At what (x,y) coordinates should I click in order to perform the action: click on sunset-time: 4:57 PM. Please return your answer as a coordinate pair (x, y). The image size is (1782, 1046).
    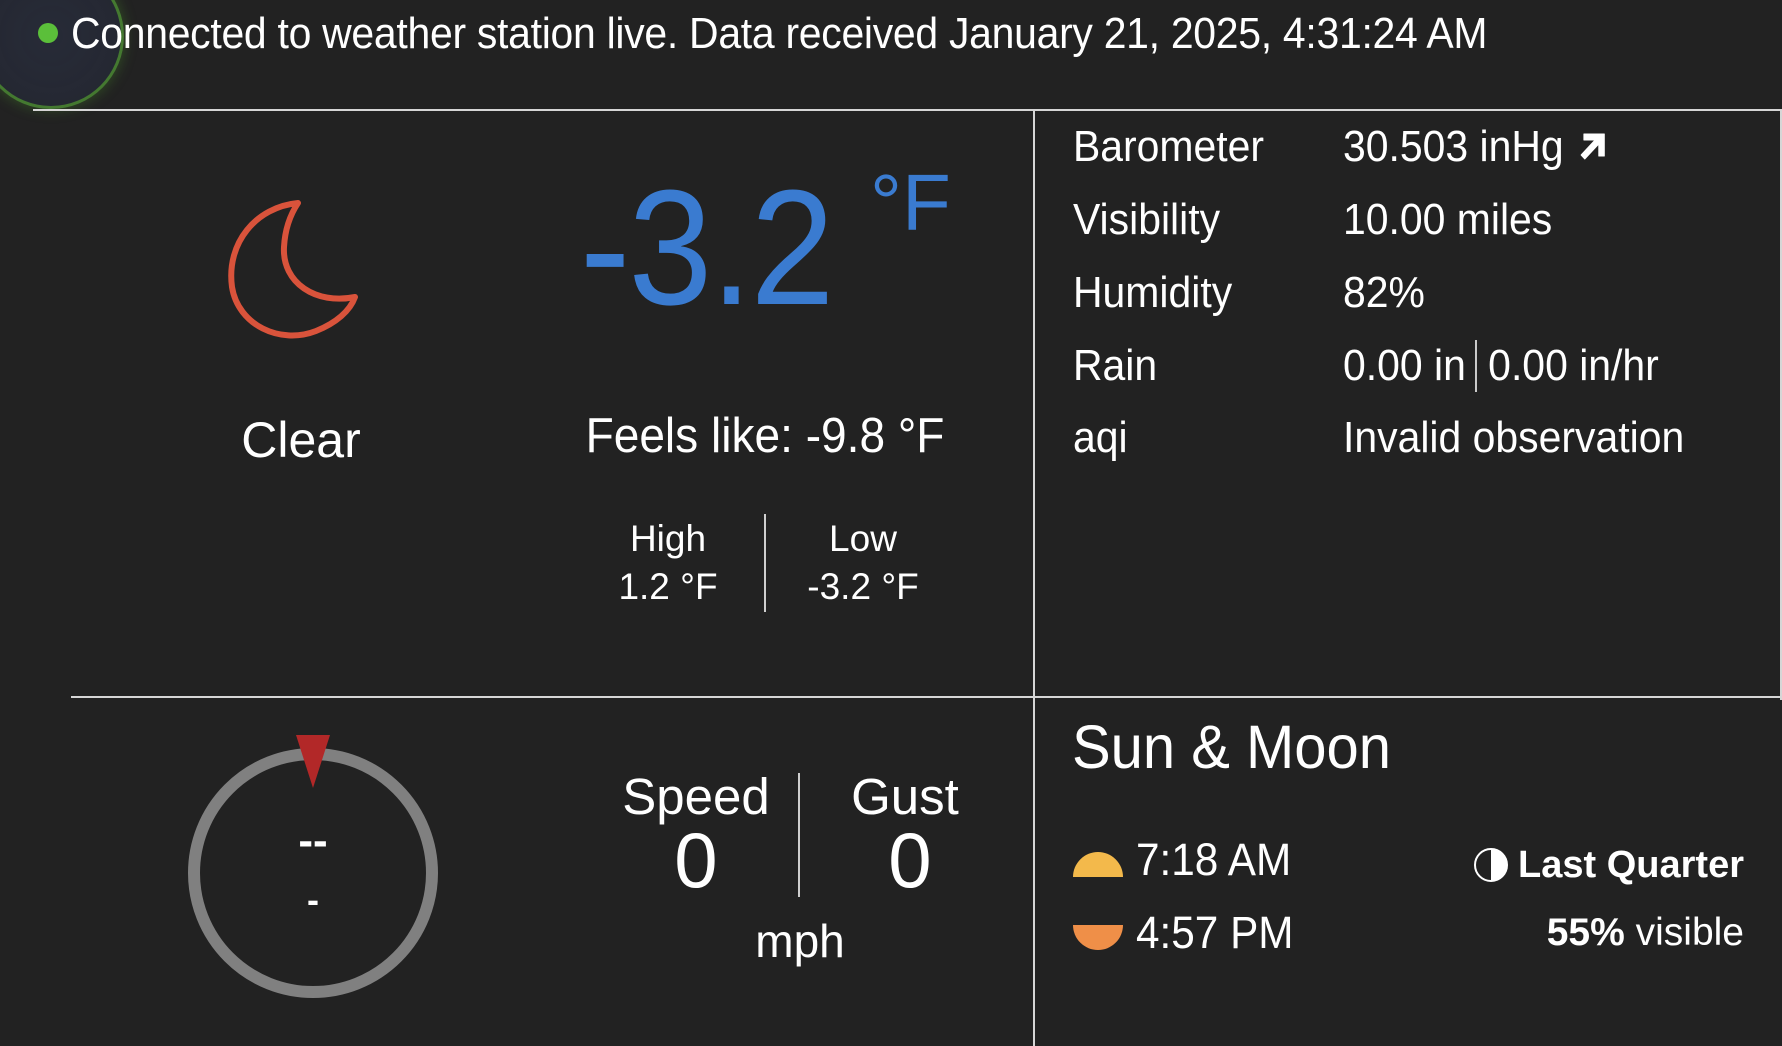
    Looking at the image, I should click on (1215, 932).